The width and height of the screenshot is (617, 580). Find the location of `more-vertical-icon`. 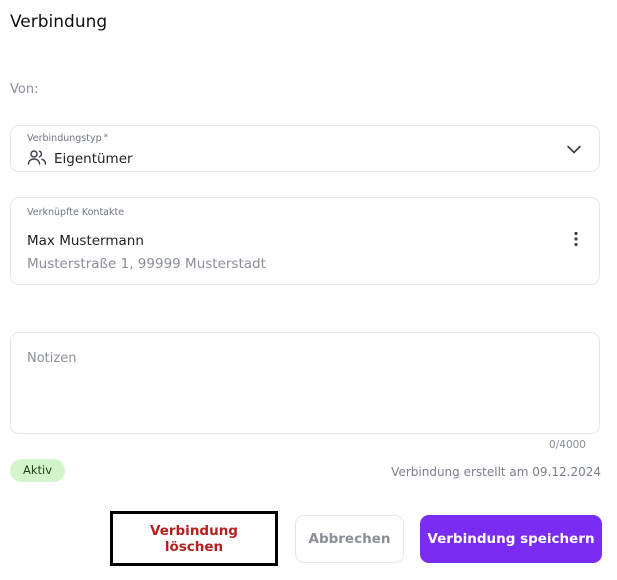

more-vertical-icon is located at coordinates (576, 241).